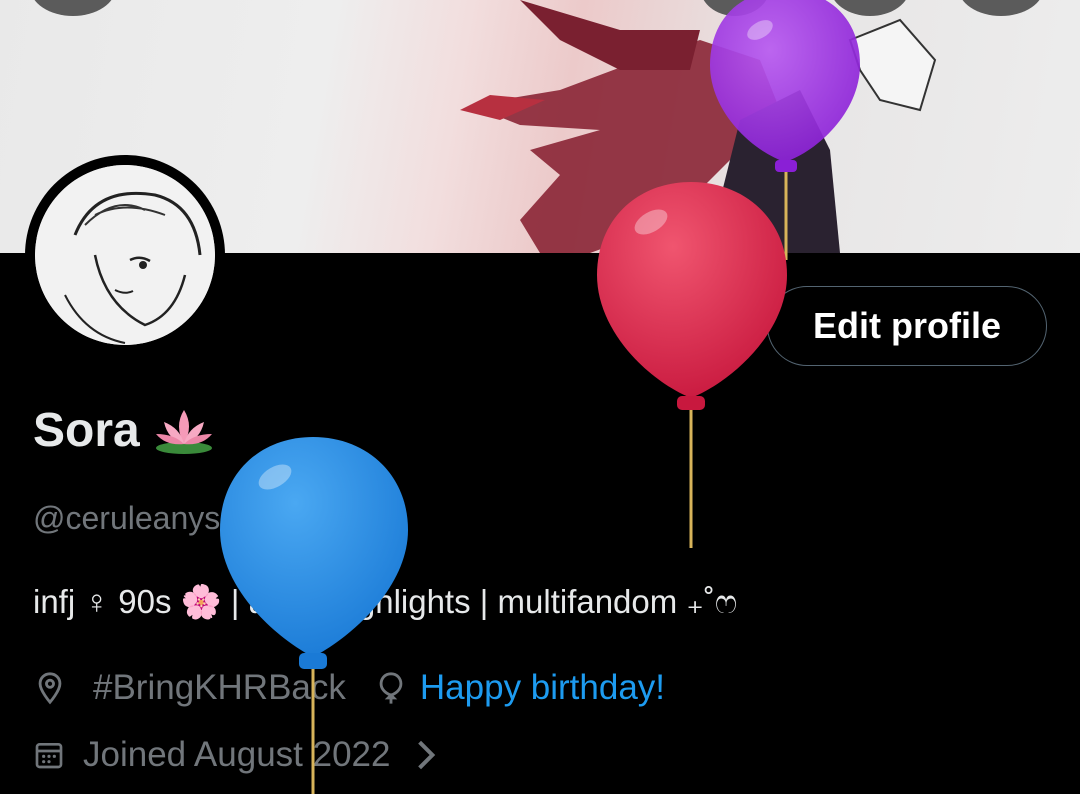 The height and width of the screenshot is (794, 1080). I want to click on avatar-sketch, so click(125, 255).